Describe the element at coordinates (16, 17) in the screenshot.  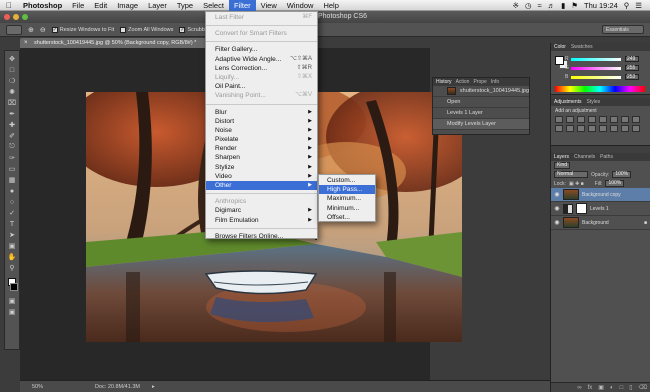
I see `minimize-window-icon` at that location.